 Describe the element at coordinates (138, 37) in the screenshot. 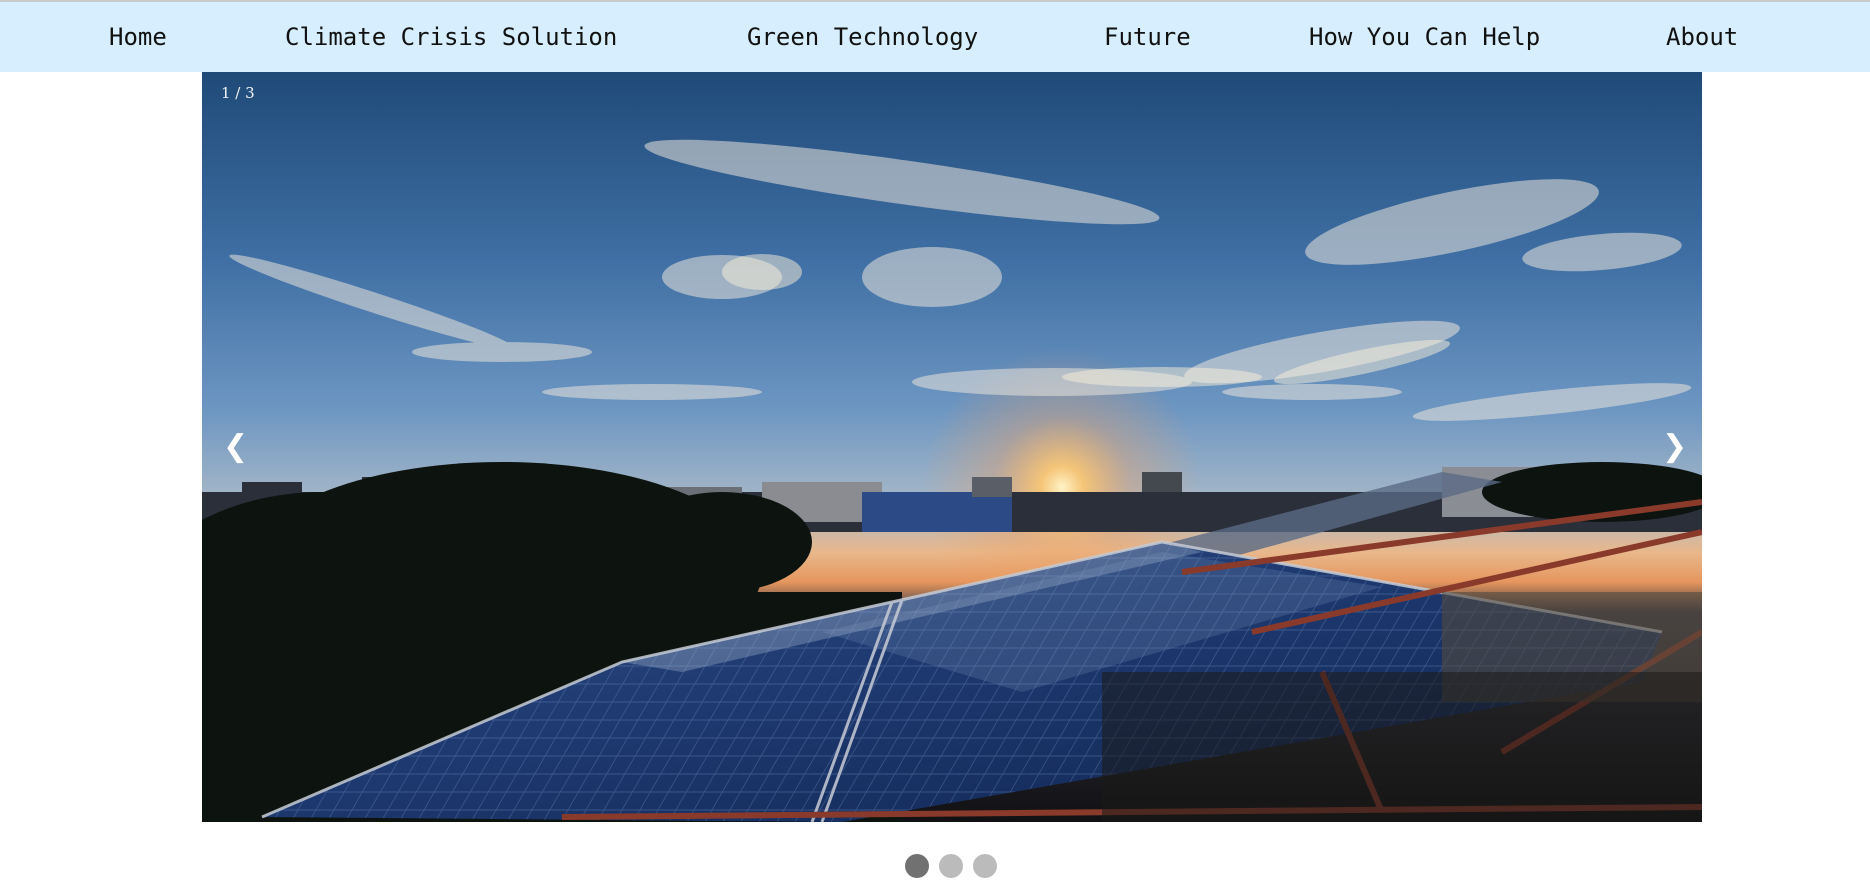

I see `nav-link-home: Home` at that location.